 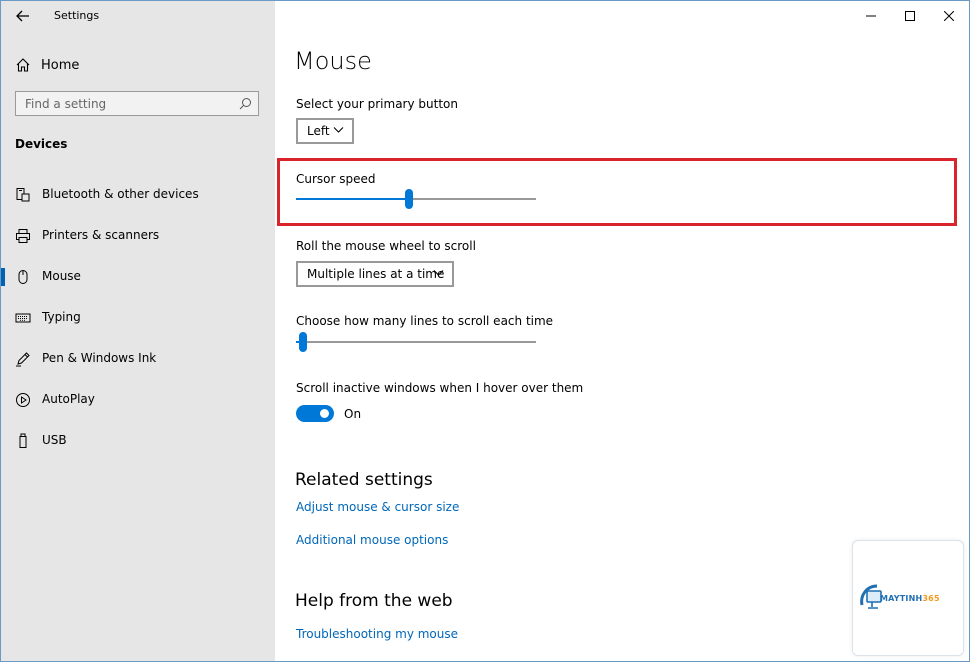 I want to click on sidebar-item-label: USB, so click(x=54, y=440).